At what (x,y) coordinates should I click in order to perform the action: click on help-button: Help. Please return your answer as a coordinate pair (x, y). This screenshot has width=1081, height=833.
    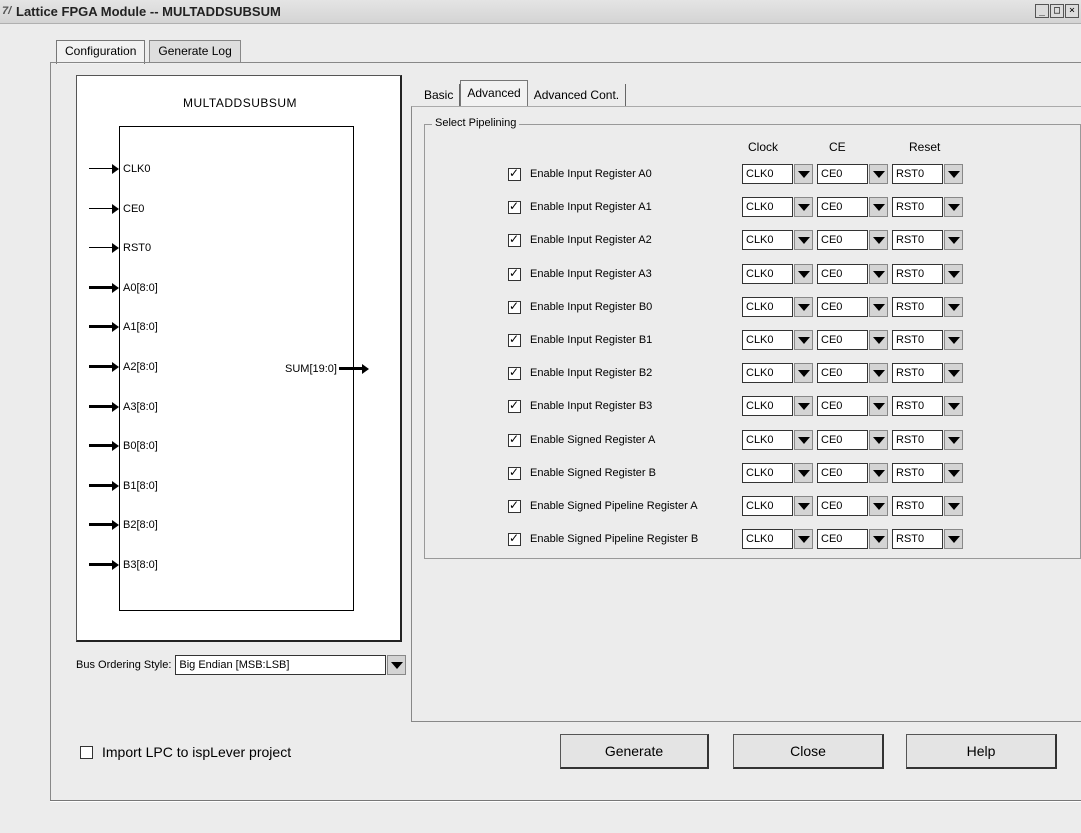
    Looking at the image, I should click on (981, 751).